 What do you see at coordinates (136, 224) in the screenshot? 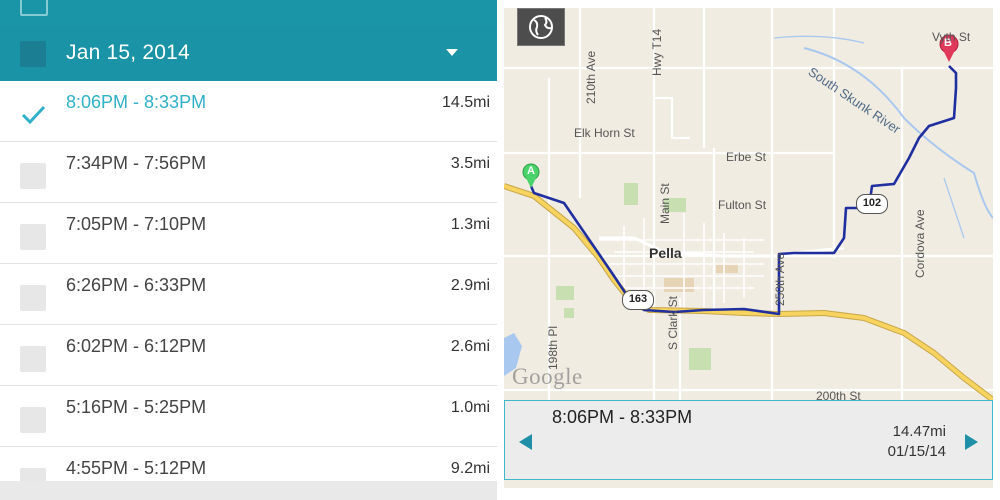
I see `trip-time-range: 7:05PM - 7:10PM` at bounding box center [136, 224].